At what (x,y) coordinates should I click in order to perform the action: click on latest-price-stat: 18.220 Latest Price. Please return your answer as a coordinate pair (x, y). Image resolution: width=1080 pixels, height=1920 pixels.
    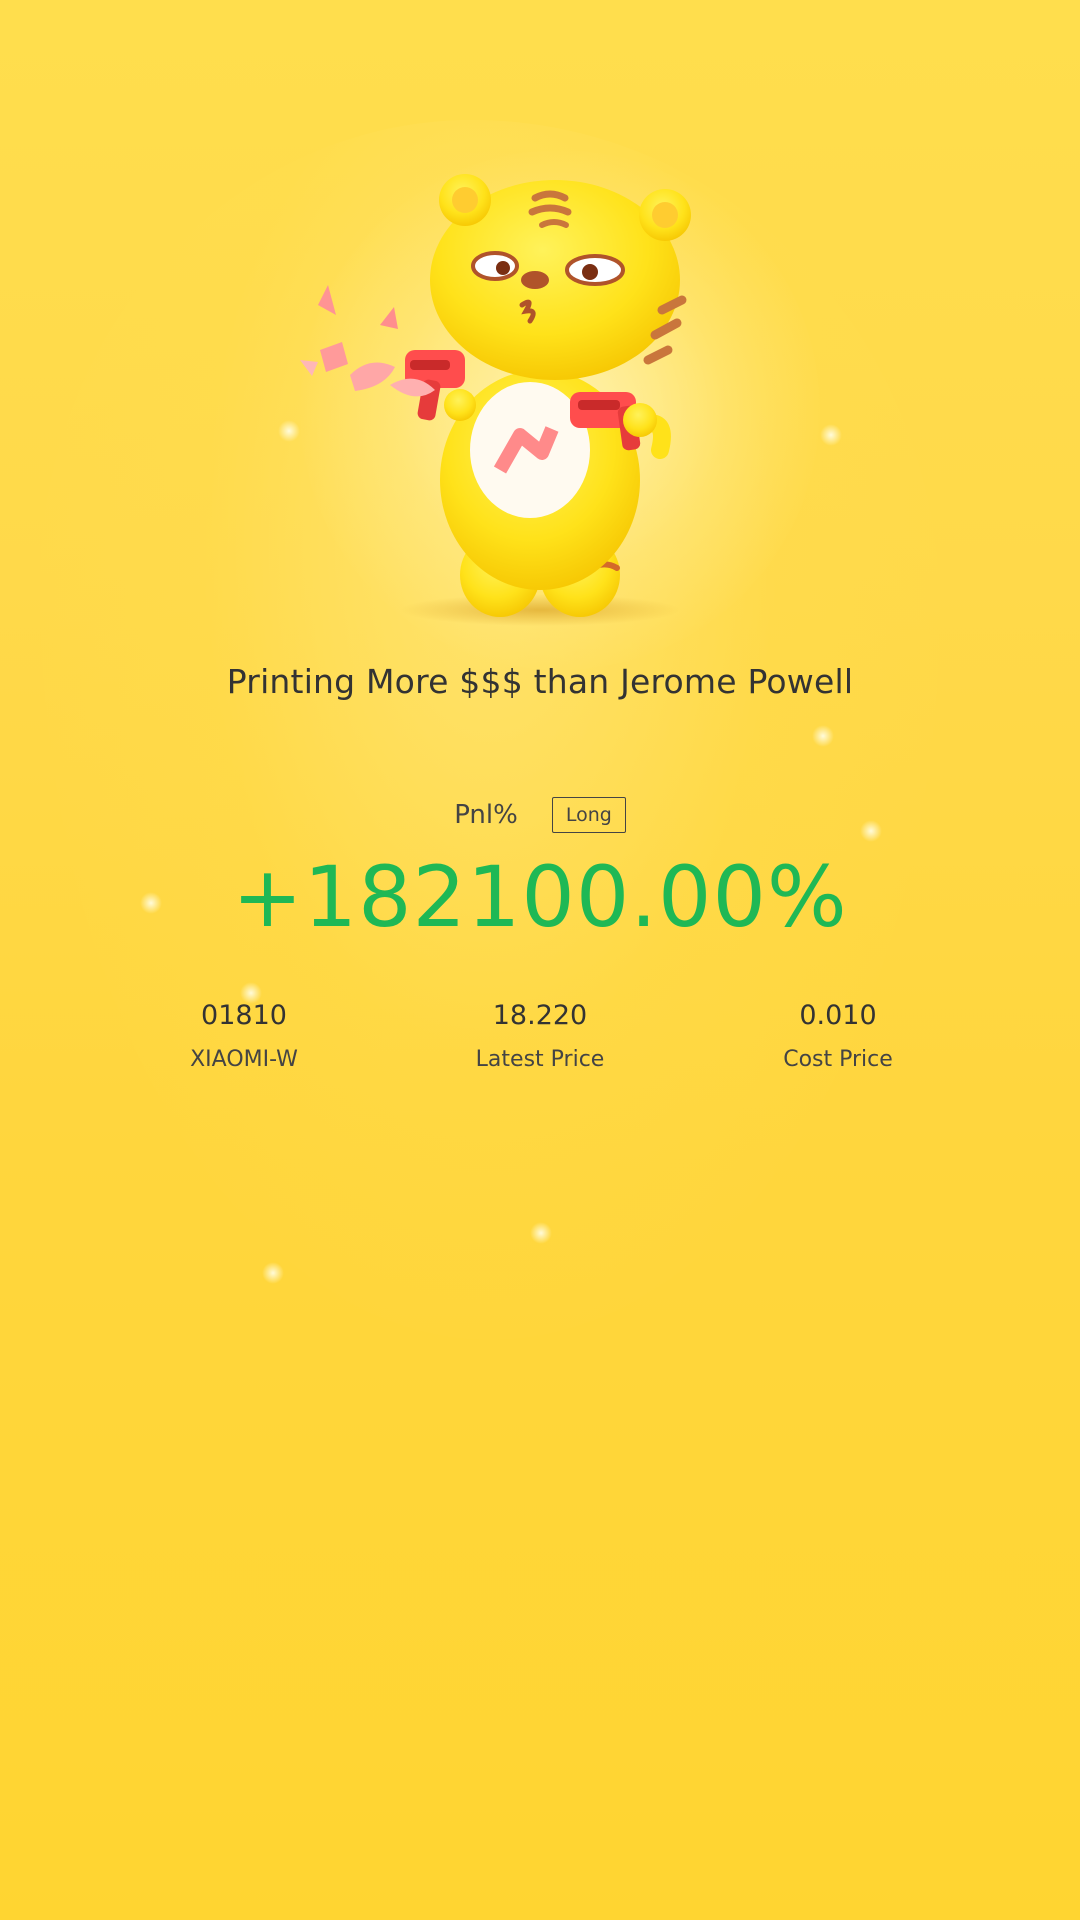
    Looking at the image, I should click on (540, 1036).